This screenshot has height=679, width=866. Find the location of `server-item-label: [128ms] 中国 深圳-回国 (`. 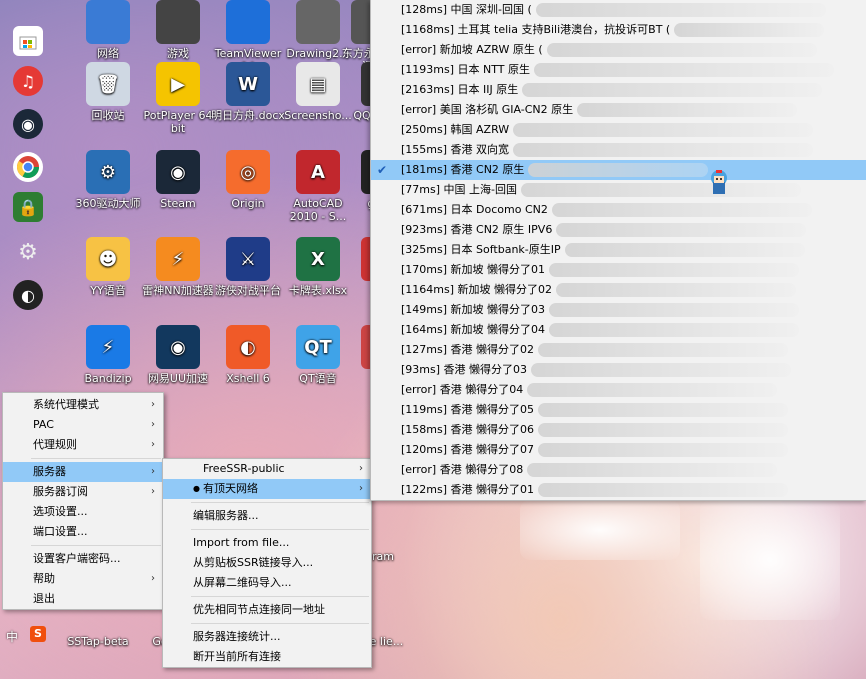

server-item-label: [128ms] 中国 深圳-回国 ( is located at coordinates (466, 9).